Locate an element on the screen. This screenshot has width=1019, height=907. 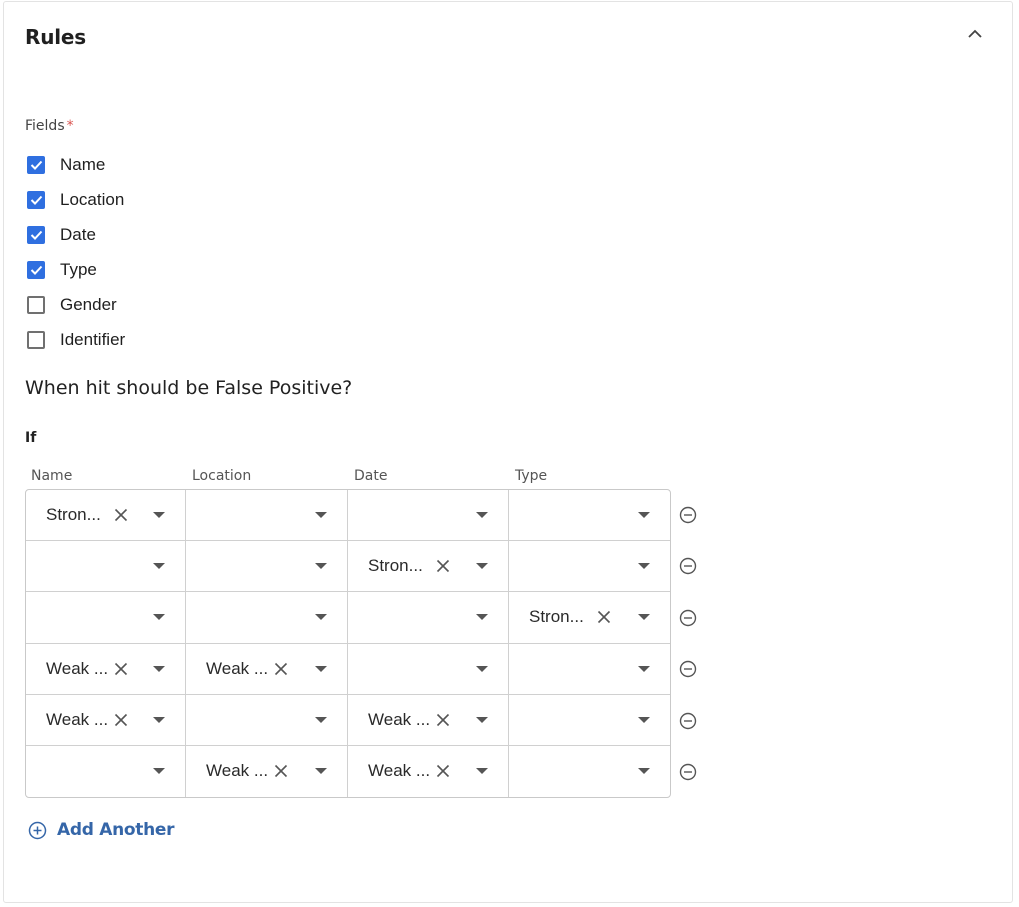
column-header-date: Date is located at coordinates (371, 476).